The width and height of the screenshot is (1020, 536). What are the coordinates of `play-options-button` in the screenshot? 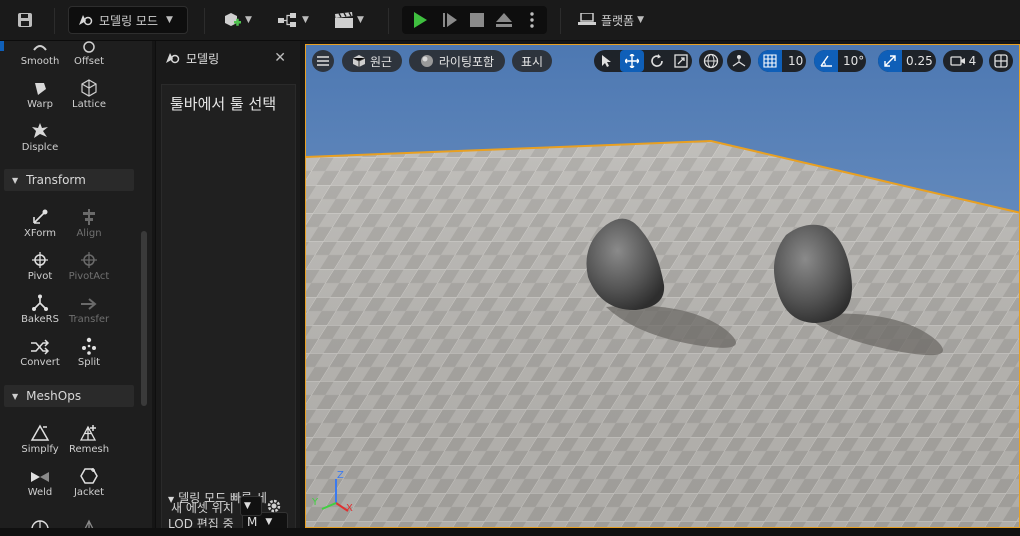 It's located at (532, 20).